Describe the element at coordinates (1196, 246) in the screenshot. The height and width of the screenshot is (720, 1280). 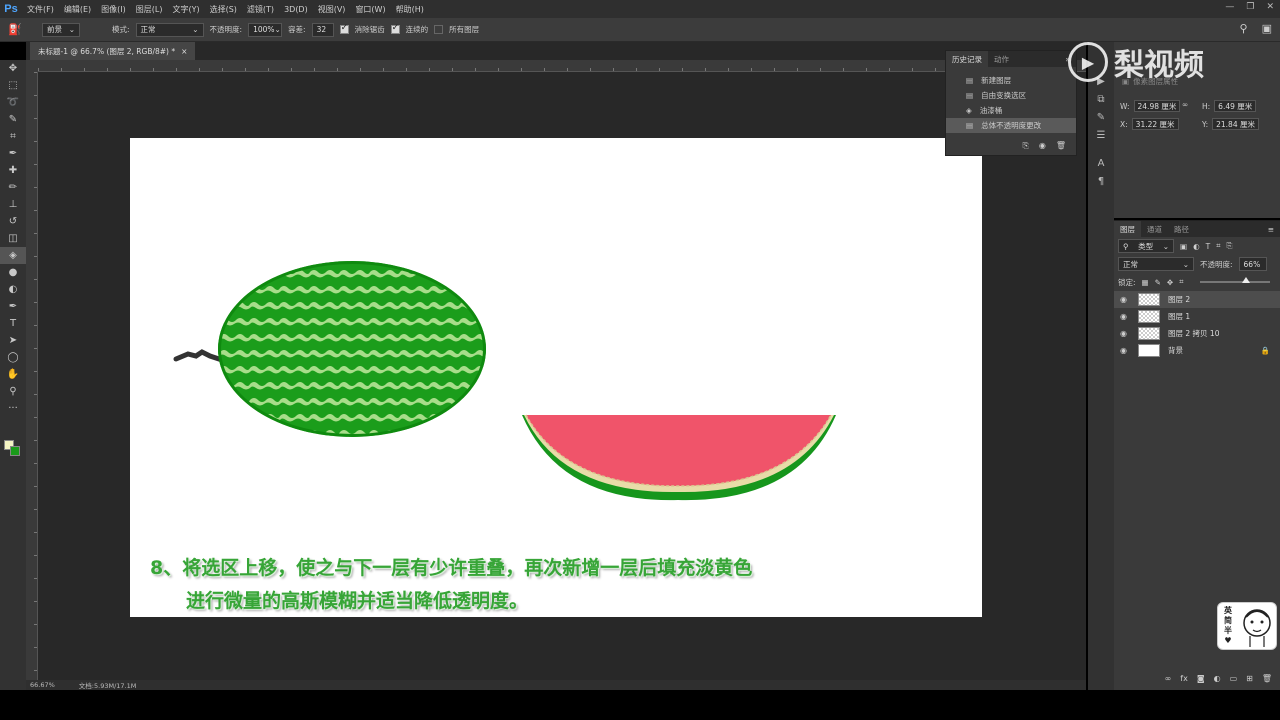
I see `filter-adjust-icon: ◐` at that location.